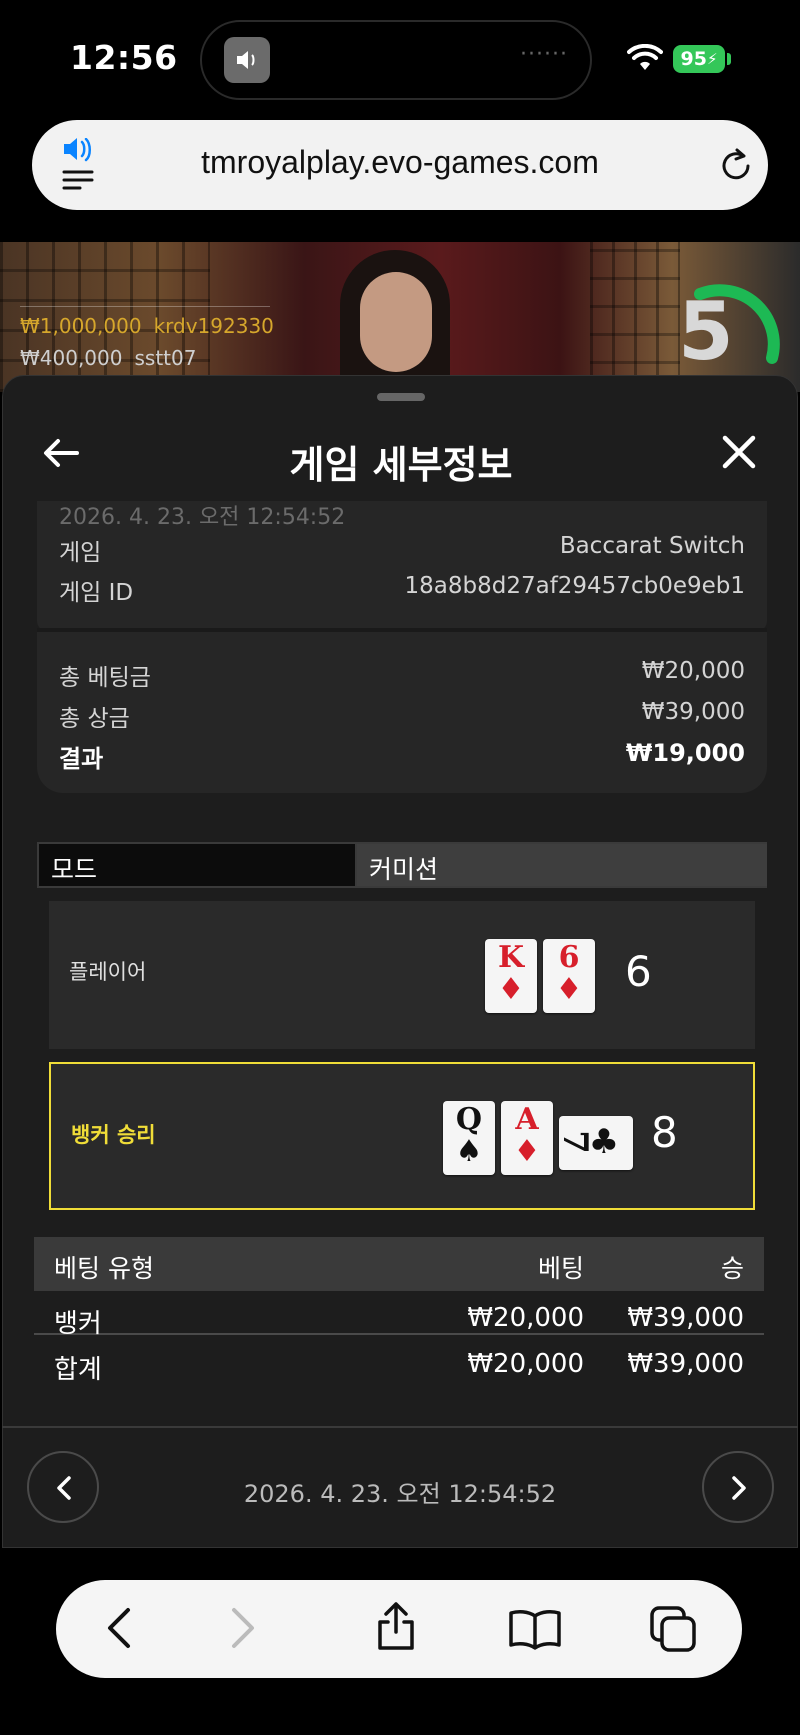 The image size is (800, 1735). I want to click on summary-label: 결과, so click(81, 759).